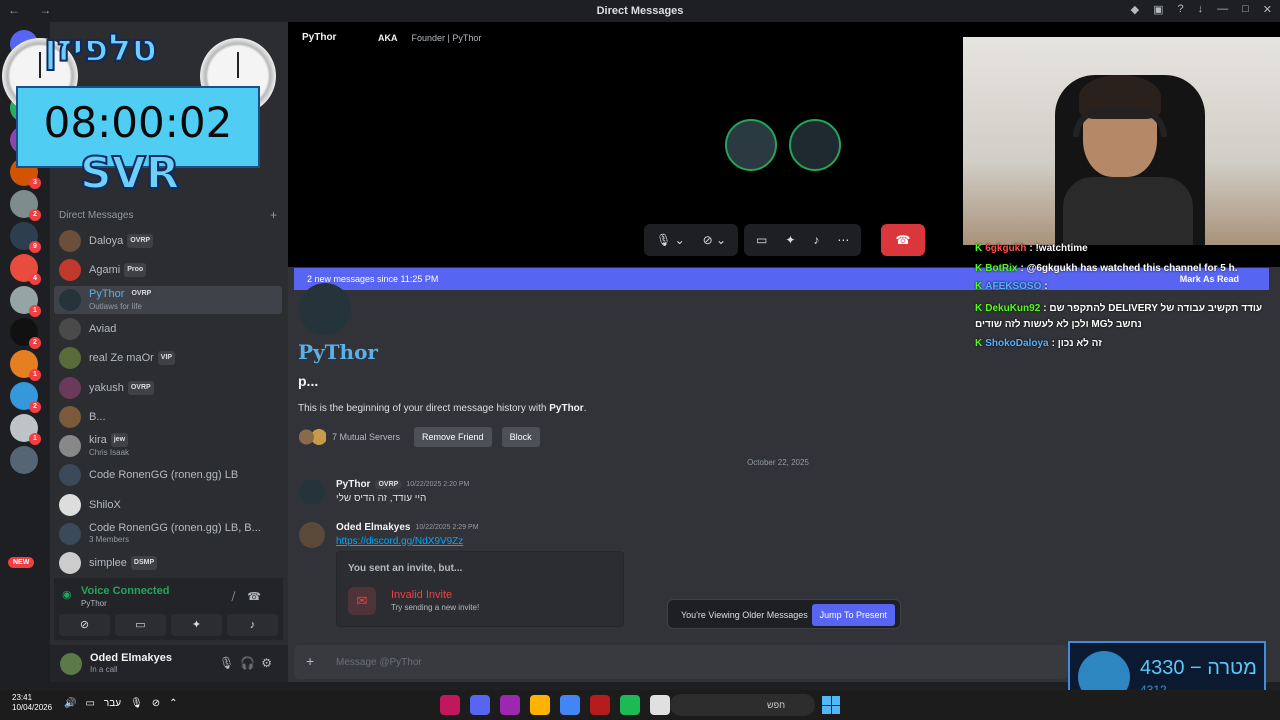  I want to click on network-icon: ⊘, so click(160, 703).